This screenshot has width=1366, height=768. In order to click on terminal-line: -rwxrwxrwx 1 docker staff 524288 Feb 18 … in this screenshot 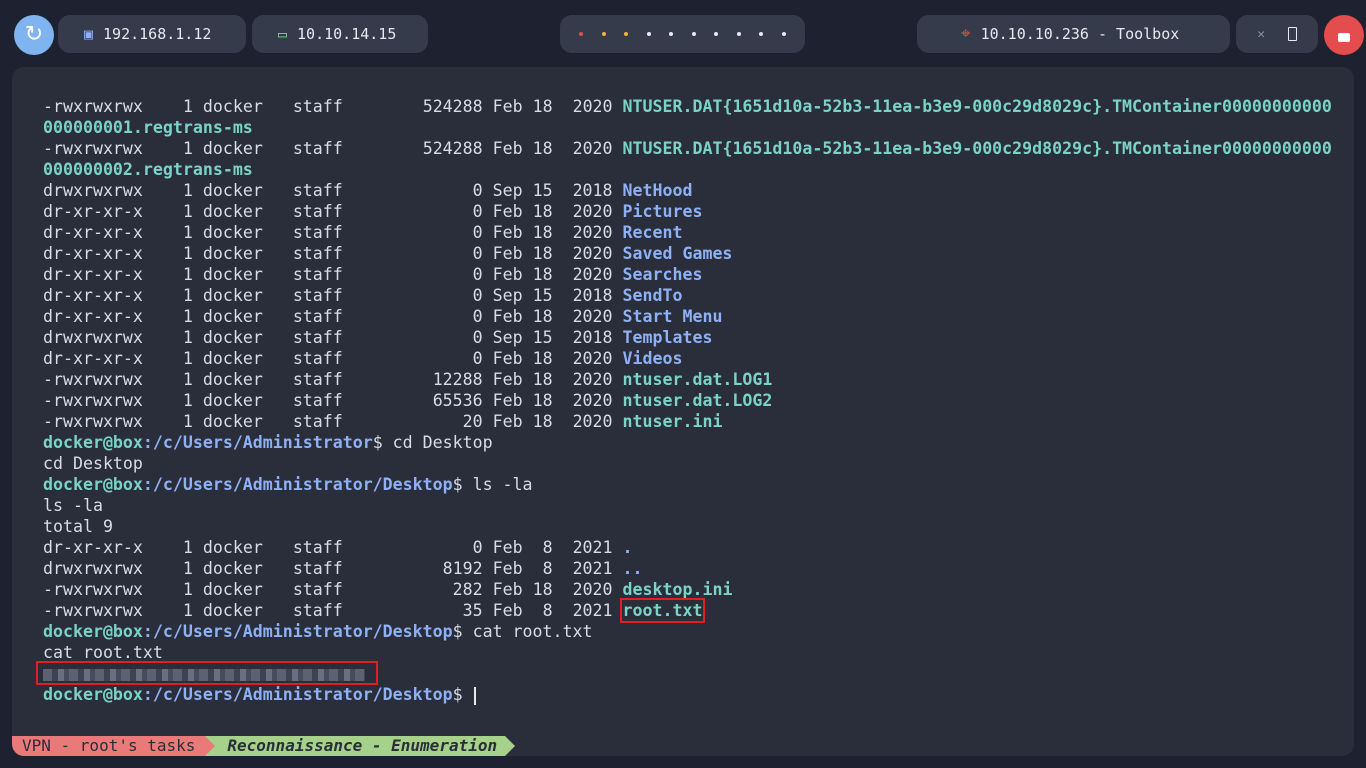, I will do `click(687, 148)`.